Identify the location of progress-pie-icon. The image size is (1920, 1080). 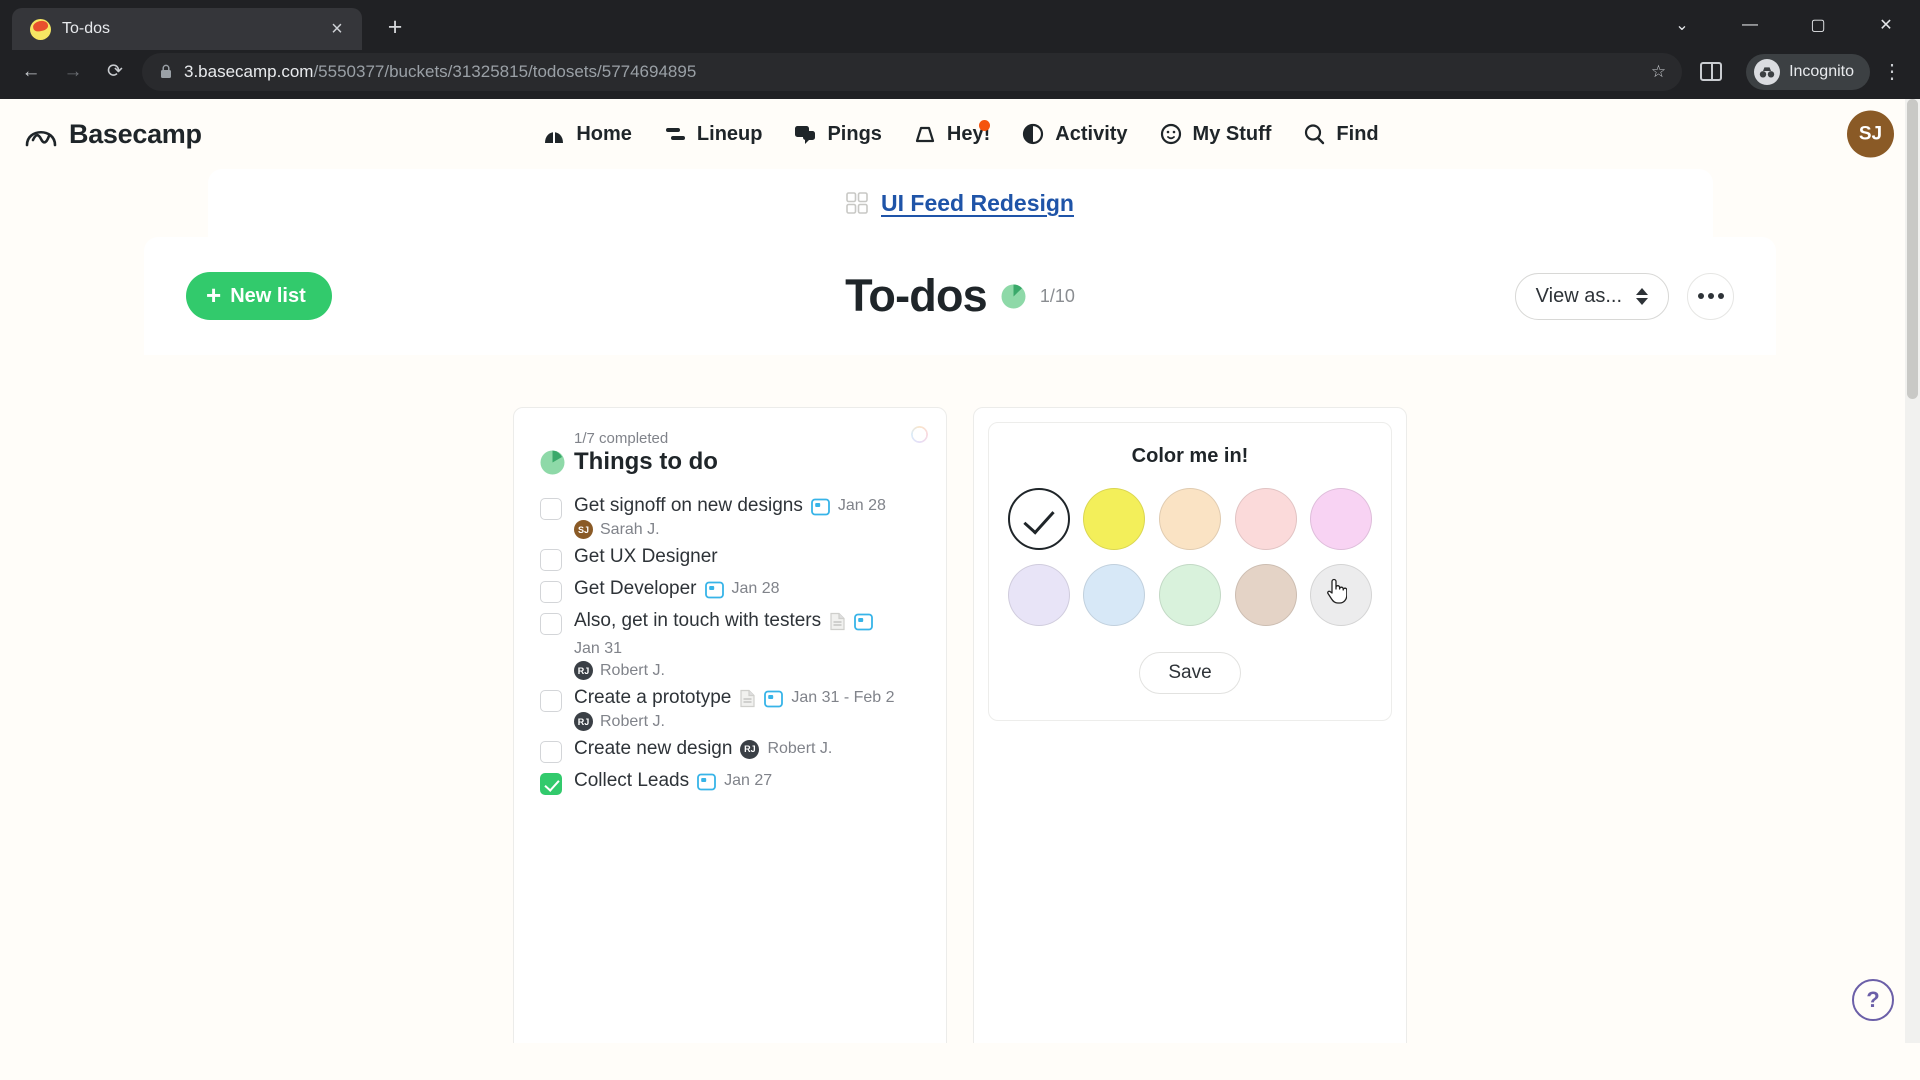
(1013, 296).